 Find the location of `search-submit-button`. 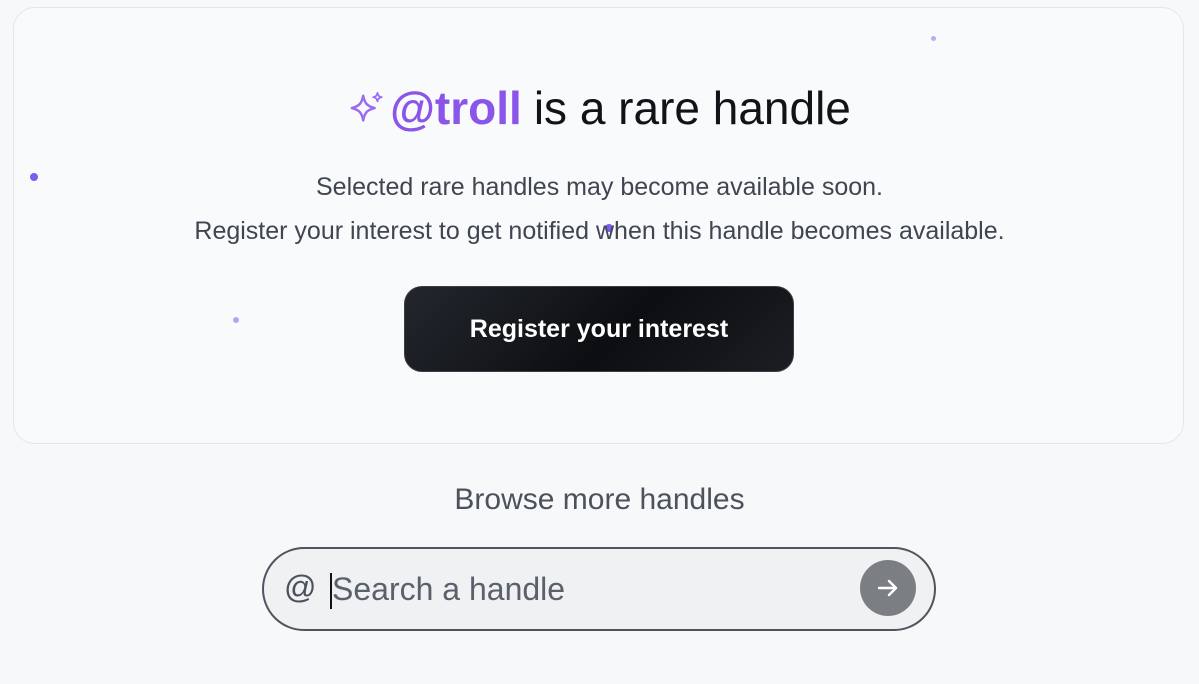

search-submit-button is located at coordinates (888, 588).